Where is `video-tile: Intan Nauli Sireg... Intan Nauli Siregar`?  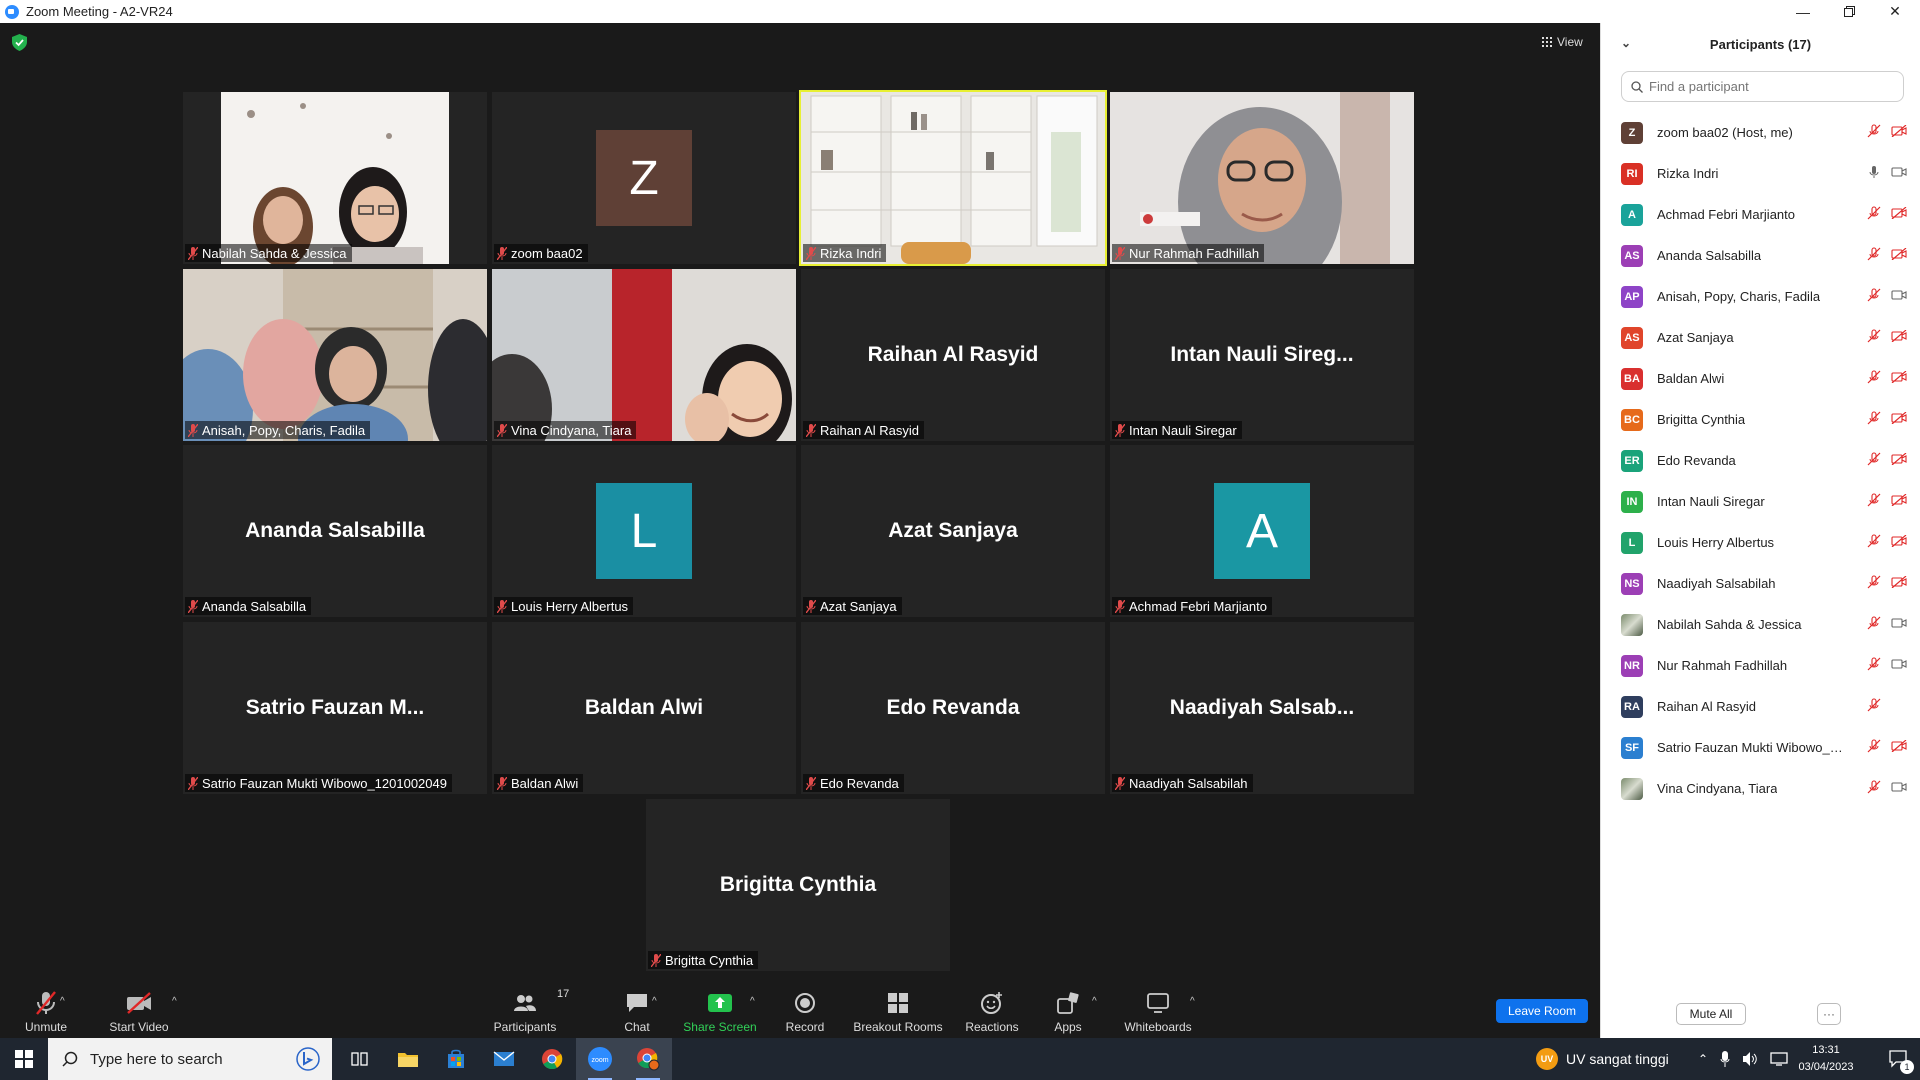 video-tile: Intan Nauli Sireg... Intan Nauli Siregar is located at coordinates (1262, 355).